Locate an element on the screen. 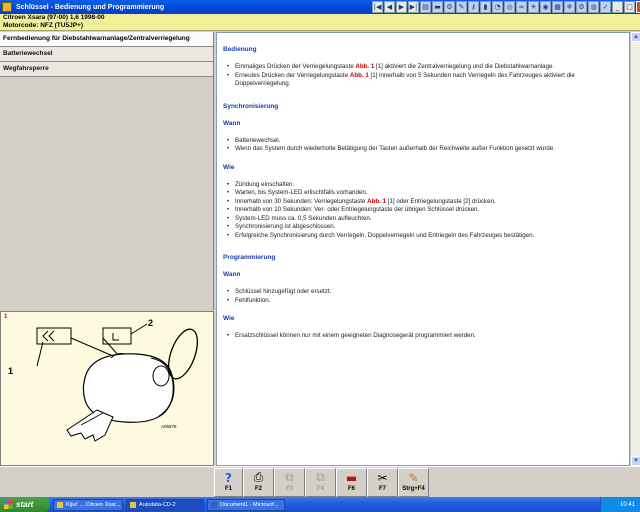  list-item: Schlüssel hinzugefügt oder ersetzt. is located at coordinates (428, 292).